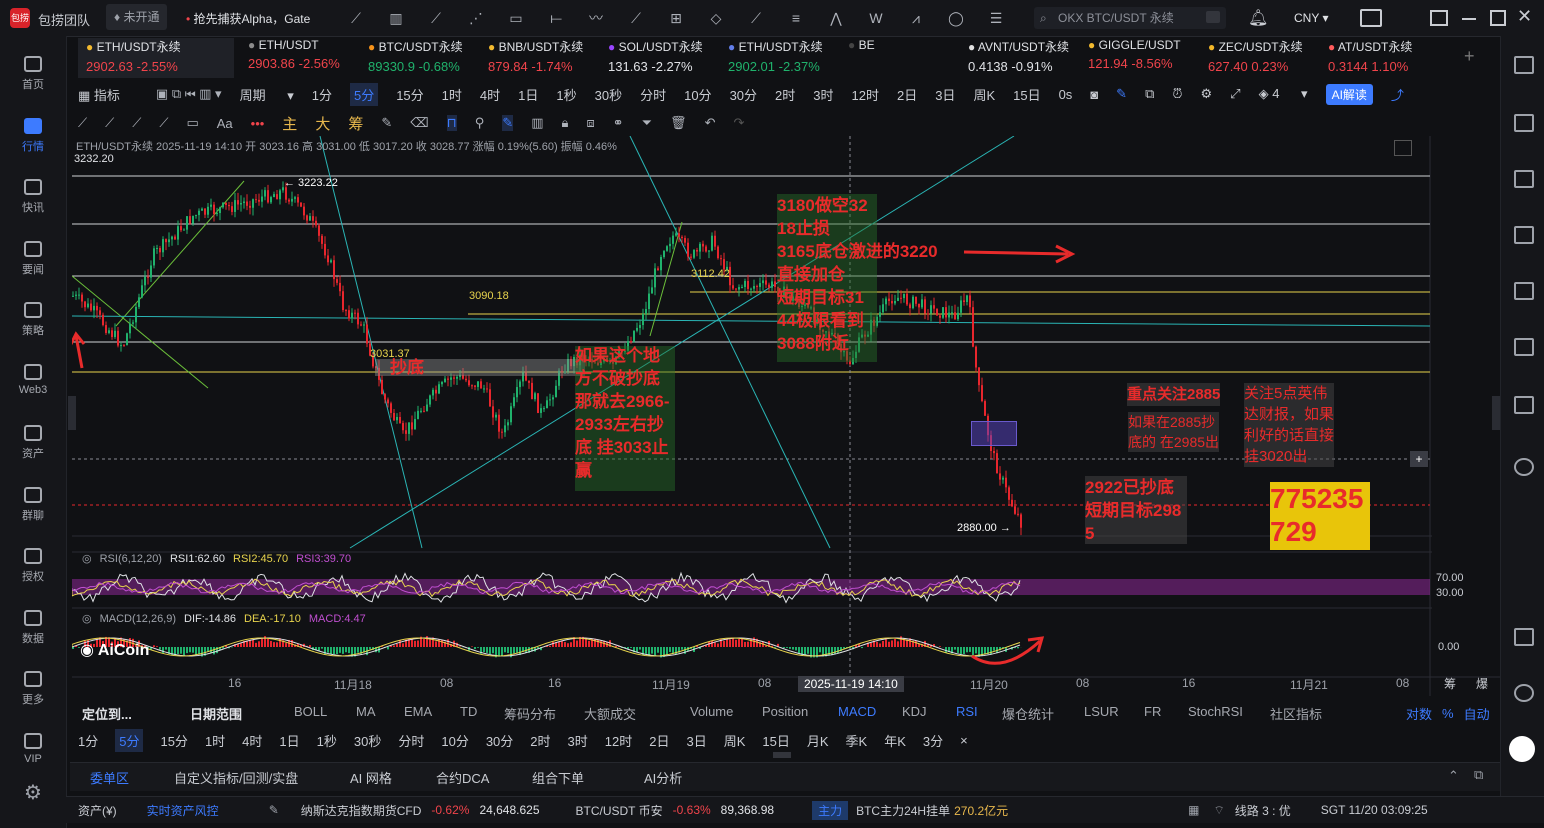 The height and width of the screenshot is (828, 1544). I want to click on sidebar-item-4: 策略, so click(33, 320).